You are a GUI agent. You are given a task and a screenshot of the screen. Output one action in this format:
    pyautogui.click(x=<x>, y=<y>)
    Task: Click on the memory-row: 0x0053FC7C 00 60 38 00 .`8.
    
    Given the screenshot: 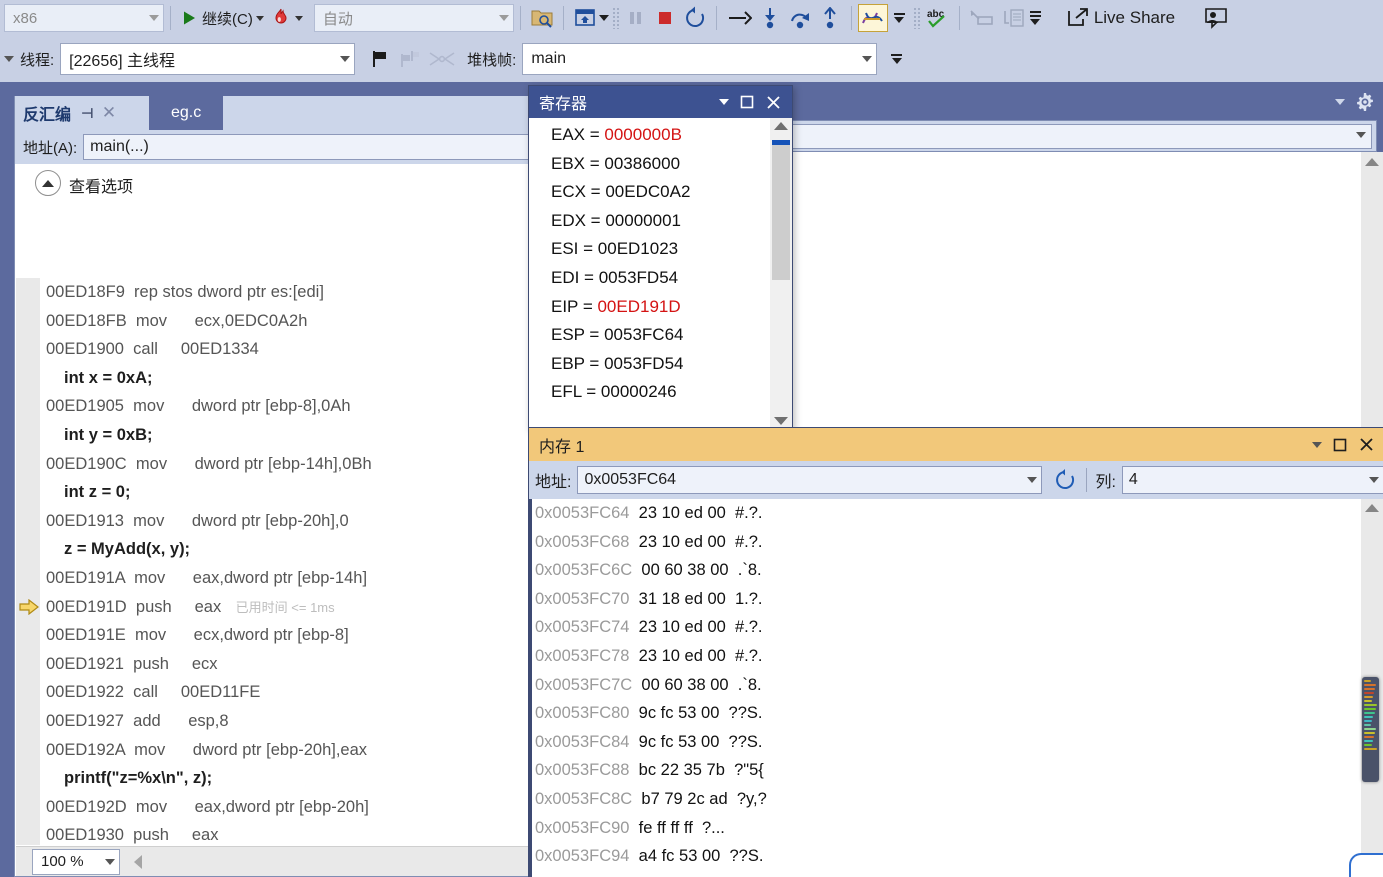 What is the action you would take?
    pyautogui.click(x=956, y=685)
    